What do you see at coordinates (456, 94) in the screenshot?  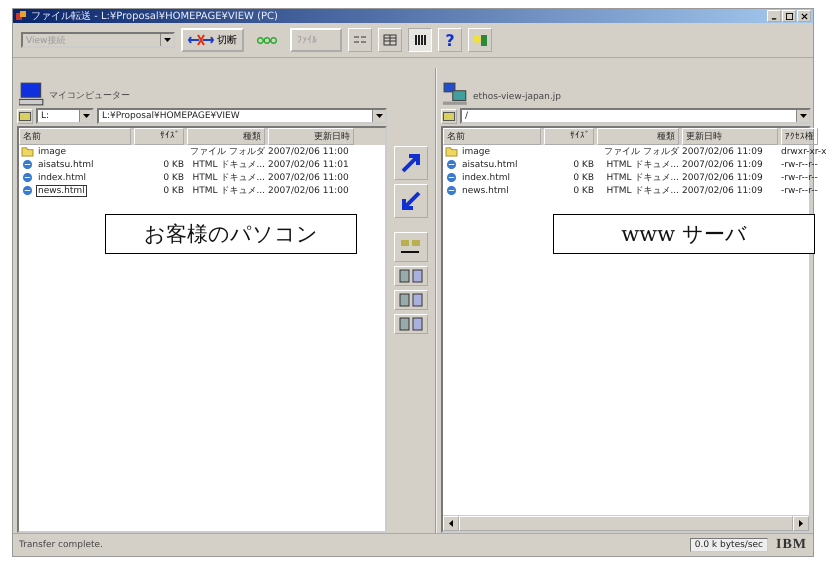 I see `network-computers-icon` at bounding box center [456, 94].